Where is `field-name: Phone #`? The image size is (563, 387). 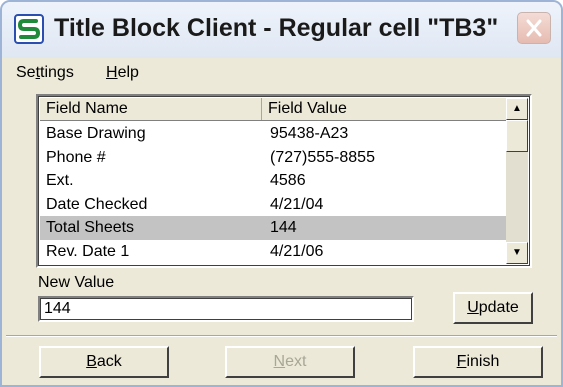 field-name: Phone # is located at coordinates (76, 157).